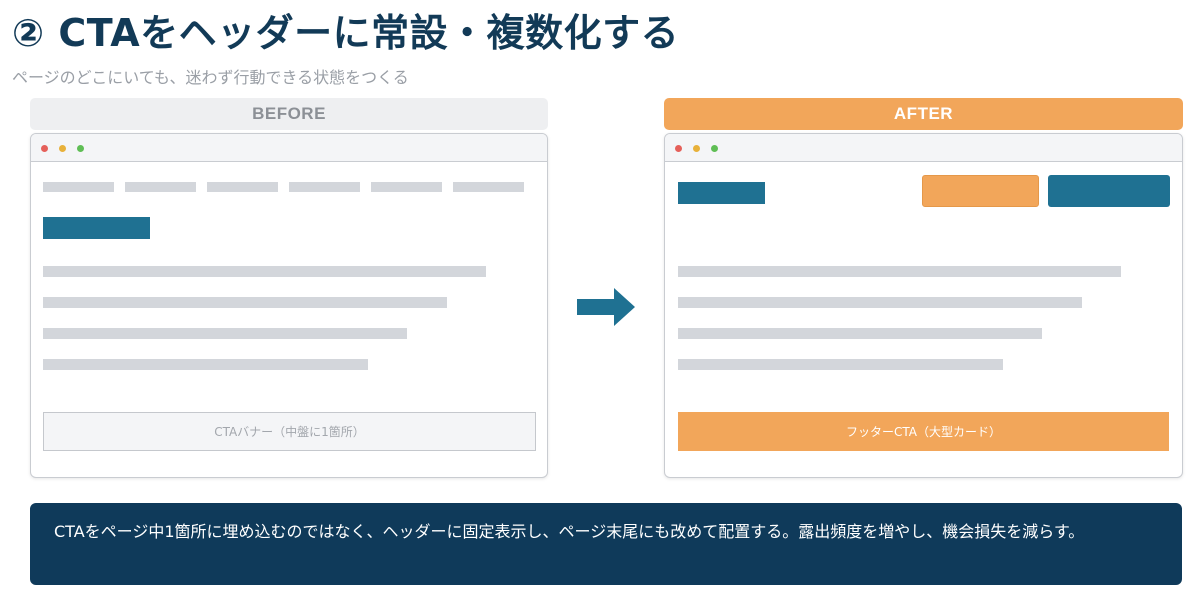 Image resolution: width=1200 pixels, height=603 pixels. Describe the element at coordinates (210, 77) in the screenshot. I see `page-subtitle: ページのどこにいても、迷わず行動できる状態をつくる` at that location.